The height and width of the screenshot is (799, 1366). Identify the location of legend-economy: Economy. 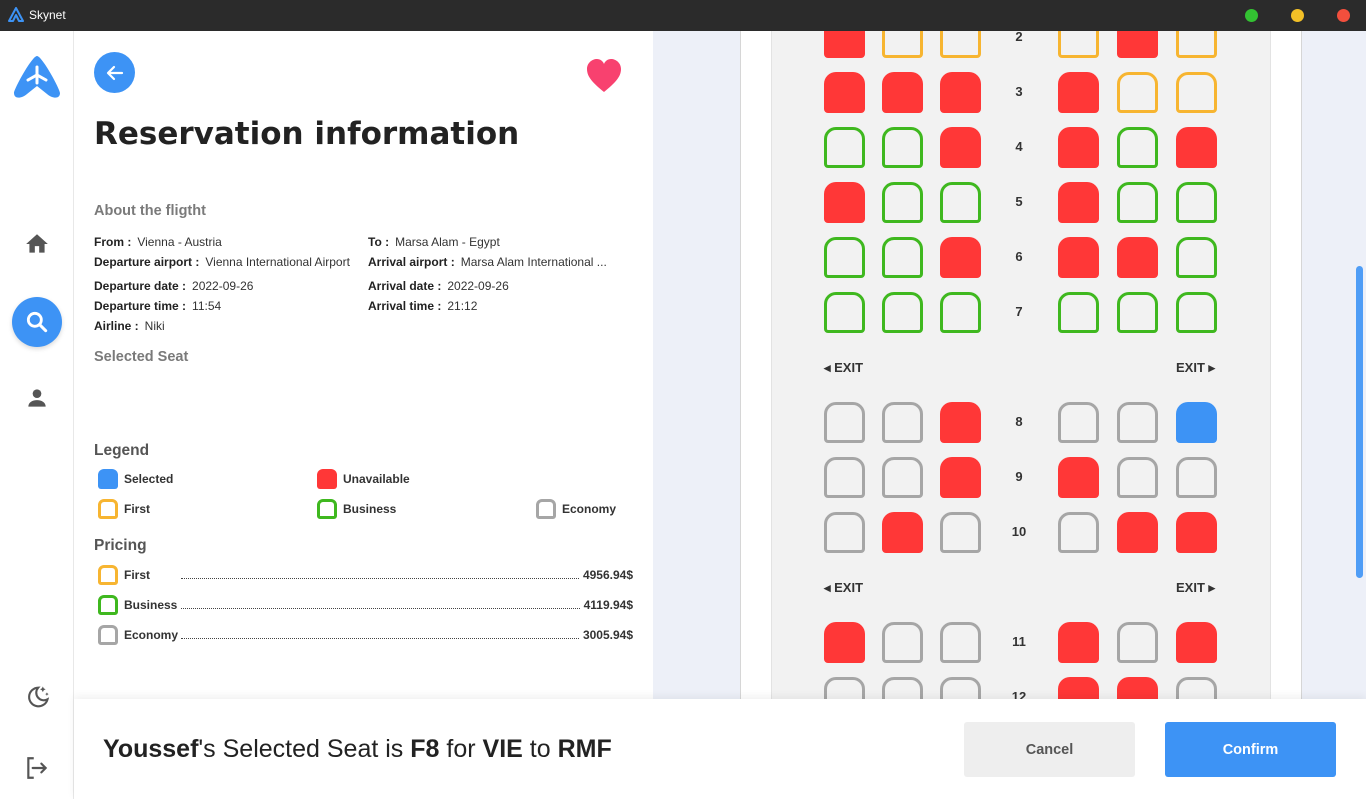
(576, 509).